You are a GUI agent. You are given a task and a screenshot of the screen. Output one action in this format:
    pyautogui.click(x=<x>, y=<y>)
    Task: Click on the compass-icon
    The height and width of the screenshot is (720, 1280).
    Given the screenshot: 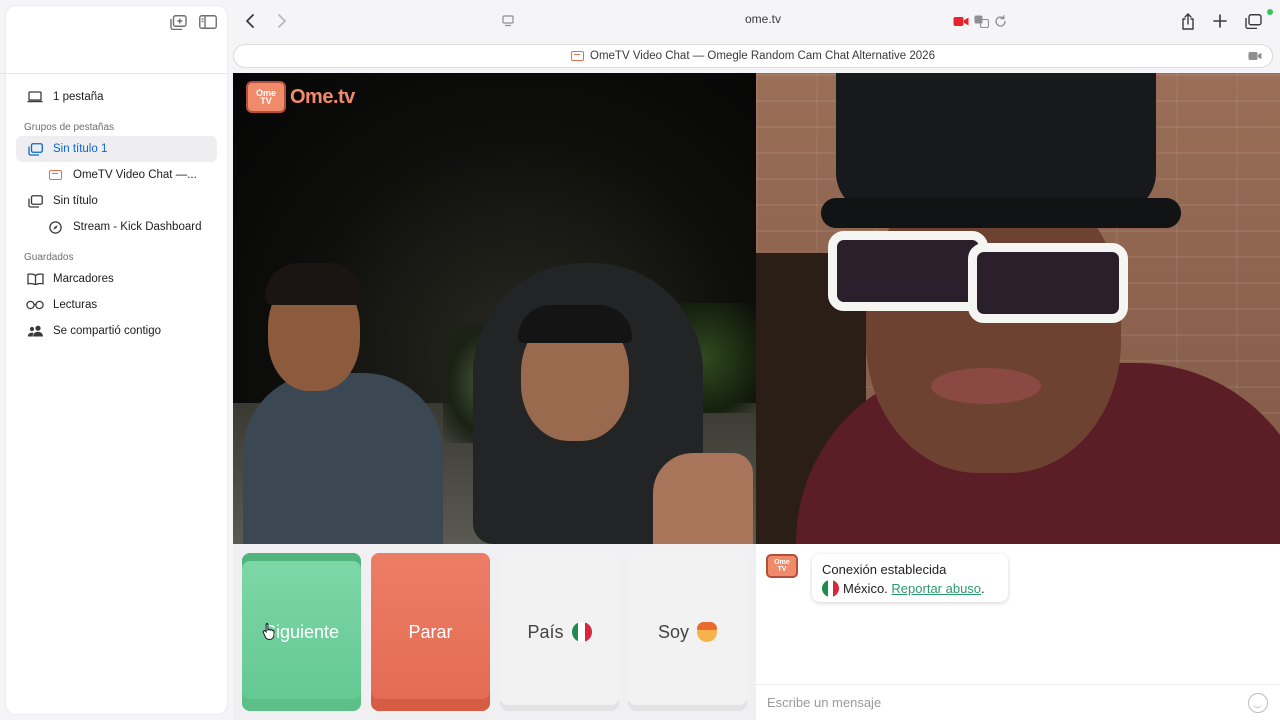 What is the action you would take?
    pyautogui.click(x=55, y=227)
    